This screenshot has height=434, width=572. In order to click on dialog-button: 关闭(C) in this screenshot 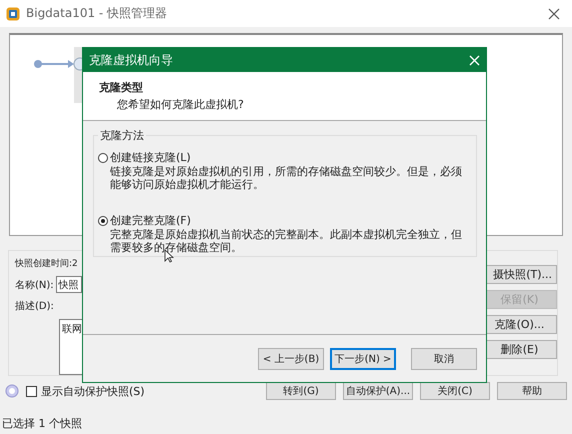, I will do `click(455, 391)`.